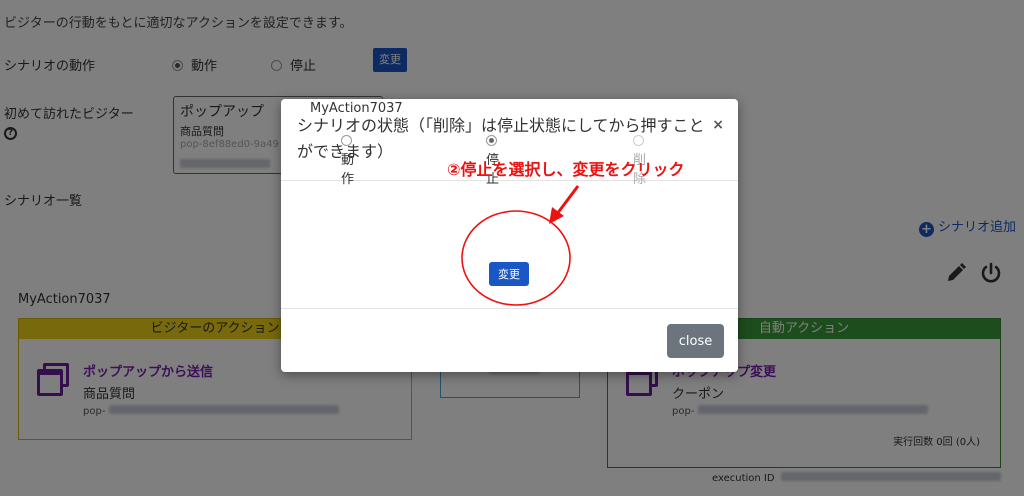 Image resolution: width=1024 pixels, height=496 pixels. What do you see at coordinates (509, 245) in the screenshot?
I see `modal-body` at bounding box center [509, 245].